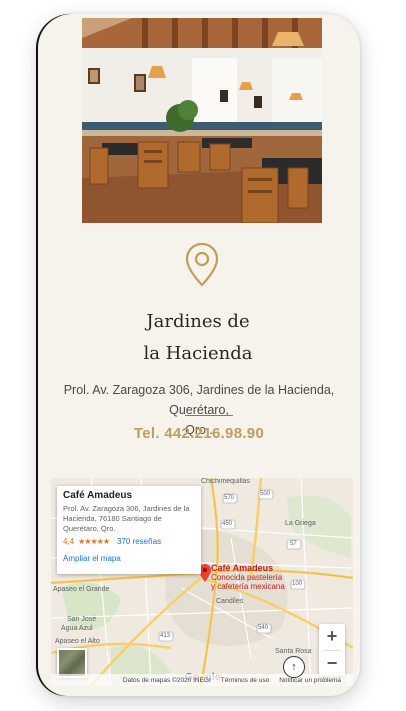 Image resolution: width=406 pixels, height=711 pixels. What do you see at coordinates (129, 558) in the screenshot?
I see `enlarge-map-link: Ampliar el mapa` at bounding box center [129, 558].